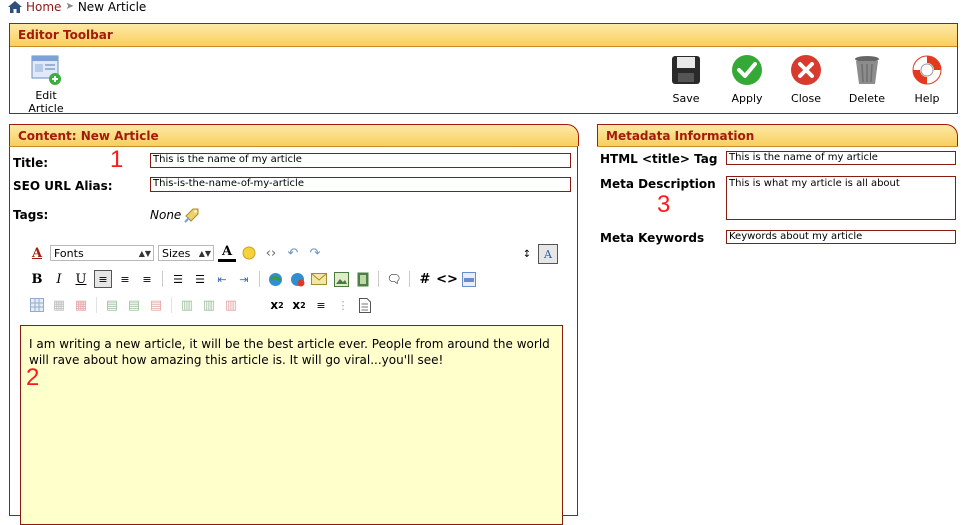 Image resolution: width=963 pixels, height=525 pixels. I want to click on delete-row-icon: ▤, so click(156, 305).